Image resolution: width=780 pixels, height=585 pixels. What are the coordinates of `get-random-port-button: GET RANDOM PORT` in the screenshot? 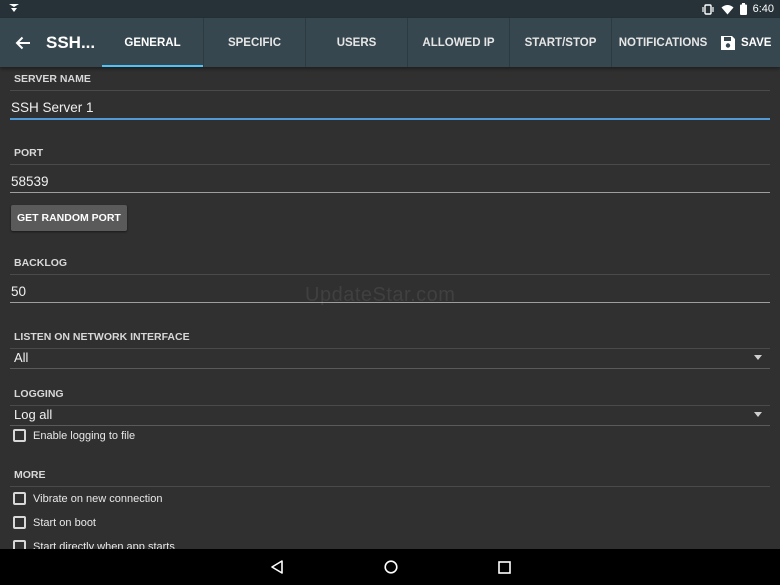 It's located at (69, 218).